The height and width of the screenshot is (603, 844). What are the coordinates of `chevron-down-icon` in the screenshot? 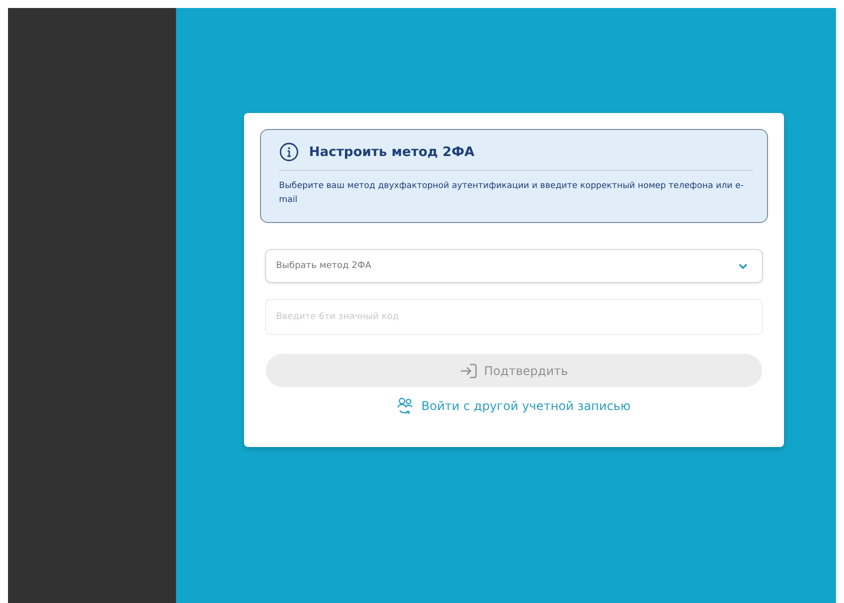 It's located at (743, 266).